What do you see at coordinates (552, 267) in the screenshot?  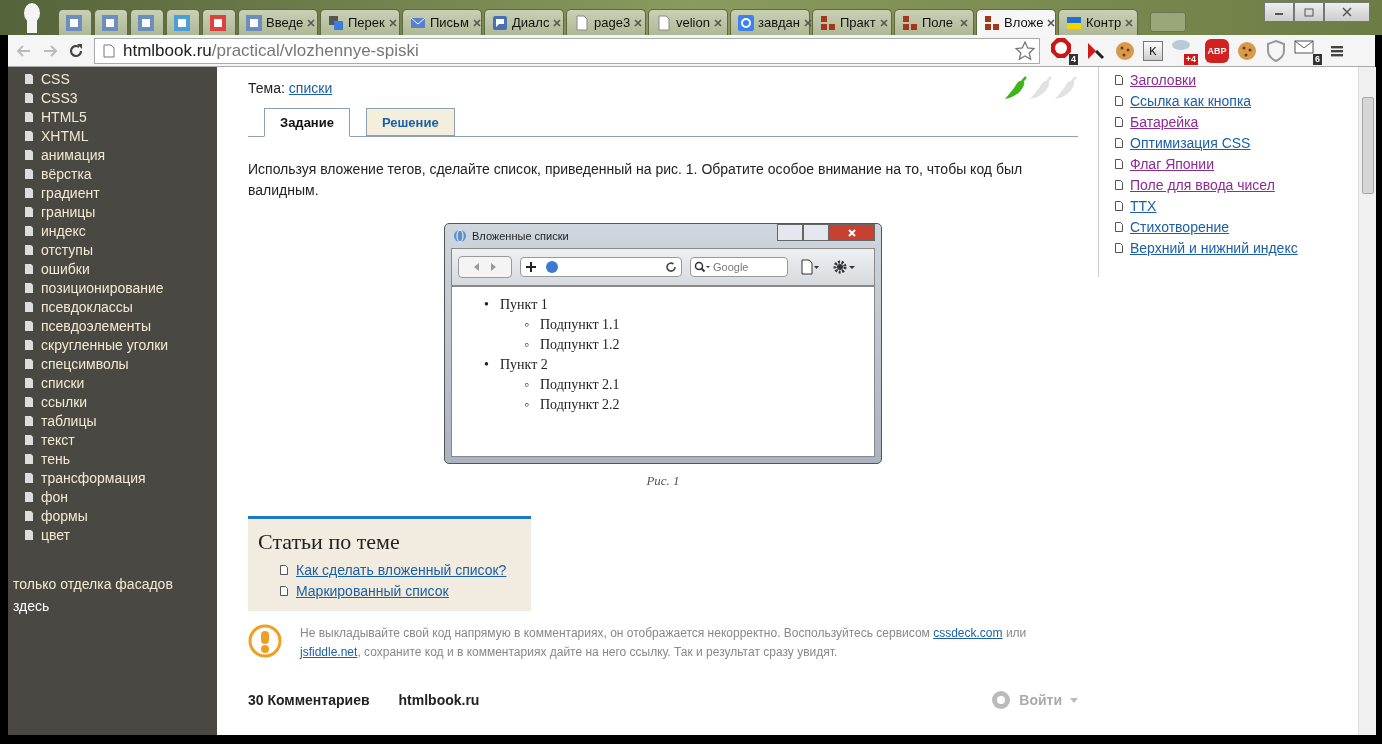 I see `globe-icon` at bounding box center [552, 267].